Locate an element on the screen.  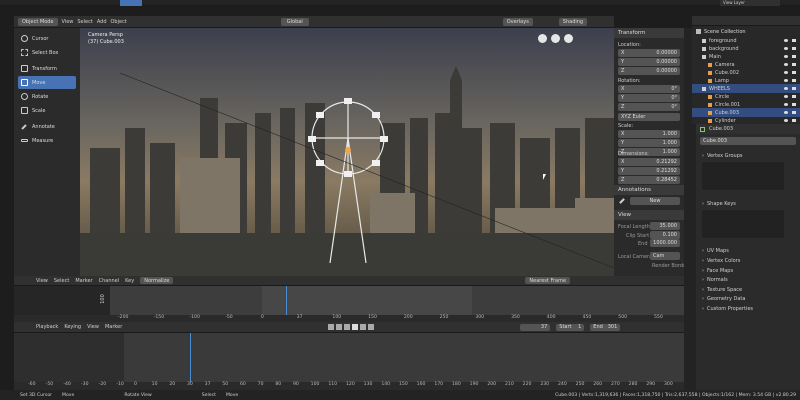
location-y-field: Y 0.00000 is located at coordinates (649, 62).